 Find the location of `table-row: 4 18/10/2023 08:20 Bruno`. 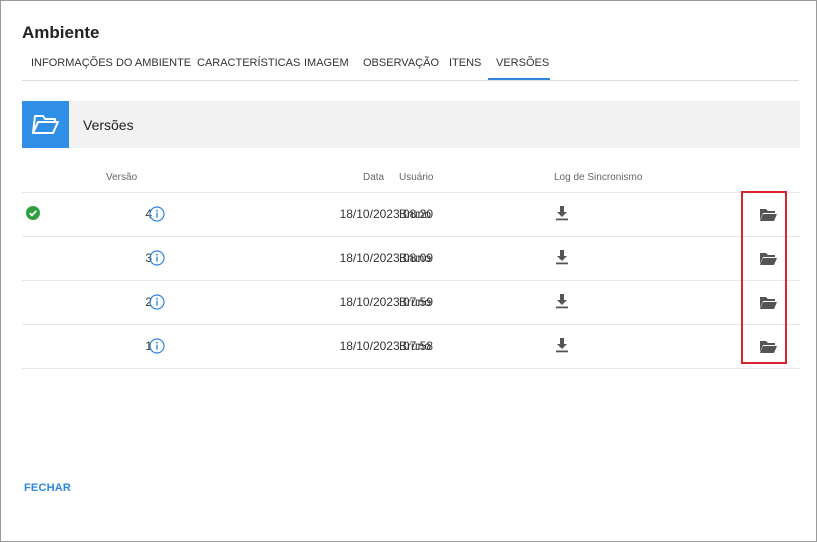

table-row: 4 18/10/2023 08:20 Bruno is located at coordinates (411, 214).